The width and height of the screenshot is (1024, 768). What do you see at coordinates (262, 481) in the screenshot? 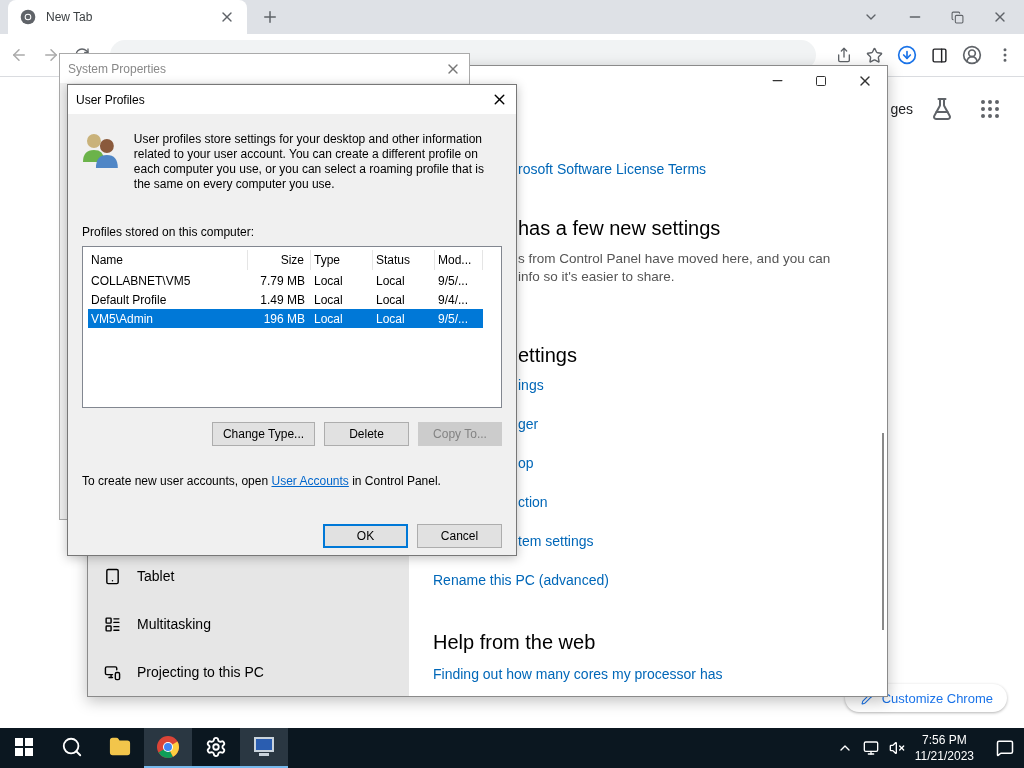
I see `footer-text: To create new user accounts, open User Accounts in Control Panel.` at bounding box center [262, 481].